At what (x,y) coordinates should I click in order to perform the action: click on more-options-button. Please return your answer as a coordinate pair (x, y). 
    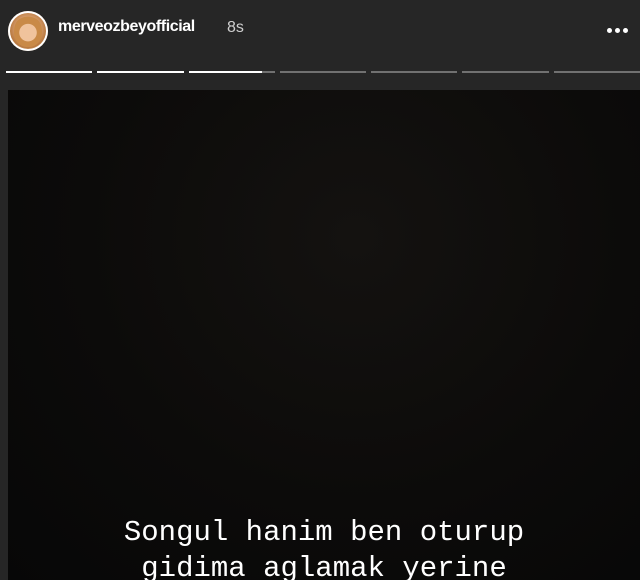
    Looking at the image, I should click on (617, 30).